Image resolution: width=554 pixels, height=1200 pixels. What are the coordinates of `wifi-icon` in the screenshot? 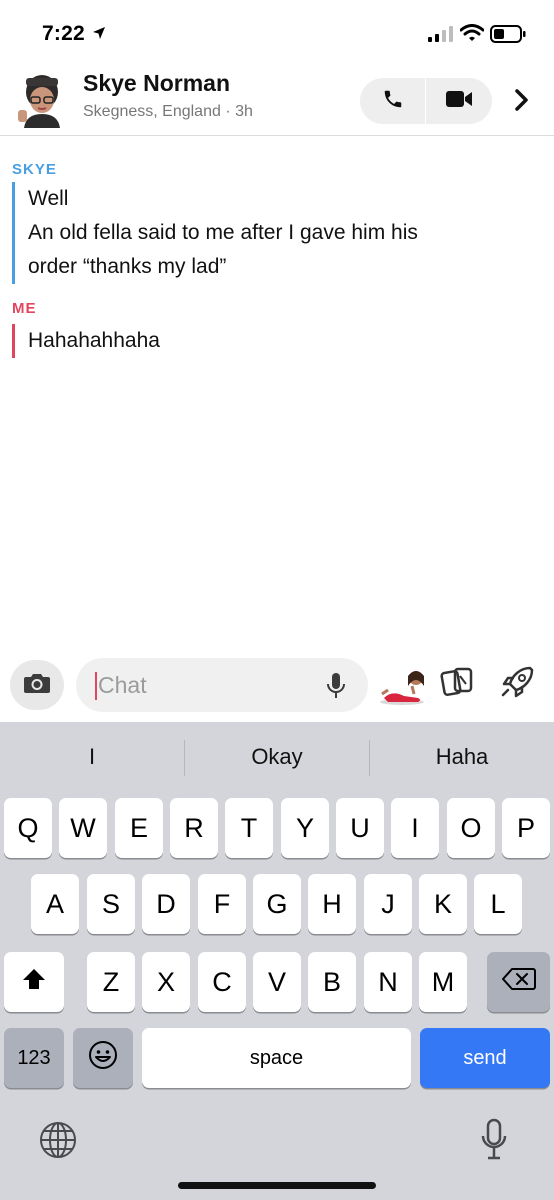 It's located at (472, 35).